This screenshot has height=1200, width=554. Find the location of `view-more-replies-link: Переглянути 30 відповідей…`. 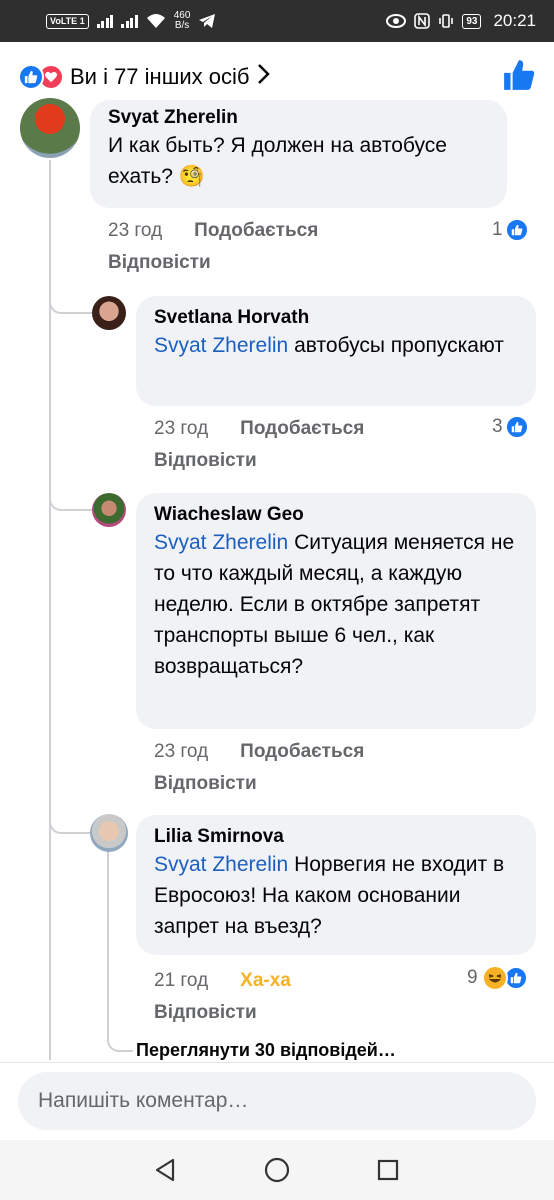

view-more-replies-link: Переглянути 30 відповідей… is located at coordinates (266, 1050).